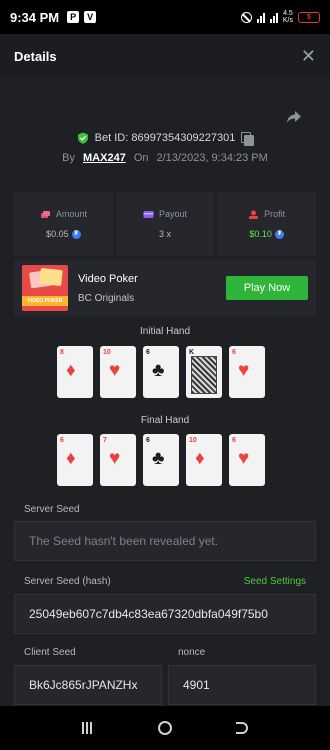  I want to click on initial-hand: 8 ♦ 10 ♥ 6 ♣ K 6 ♥, so click(165, 372).